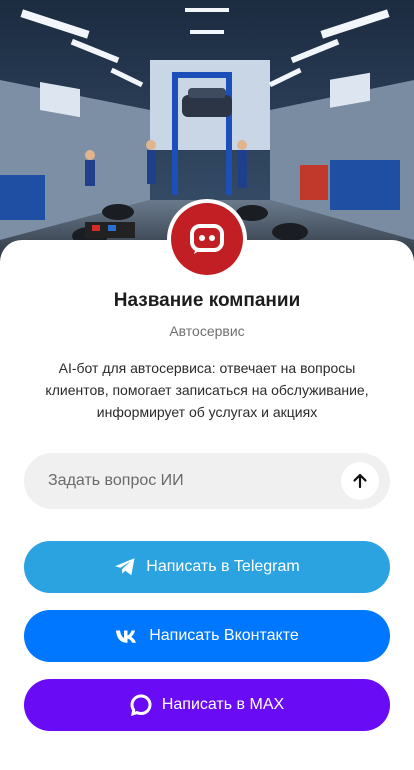  I want to click on telegram-button-label: Написать в Telegram, so click(223, 566).